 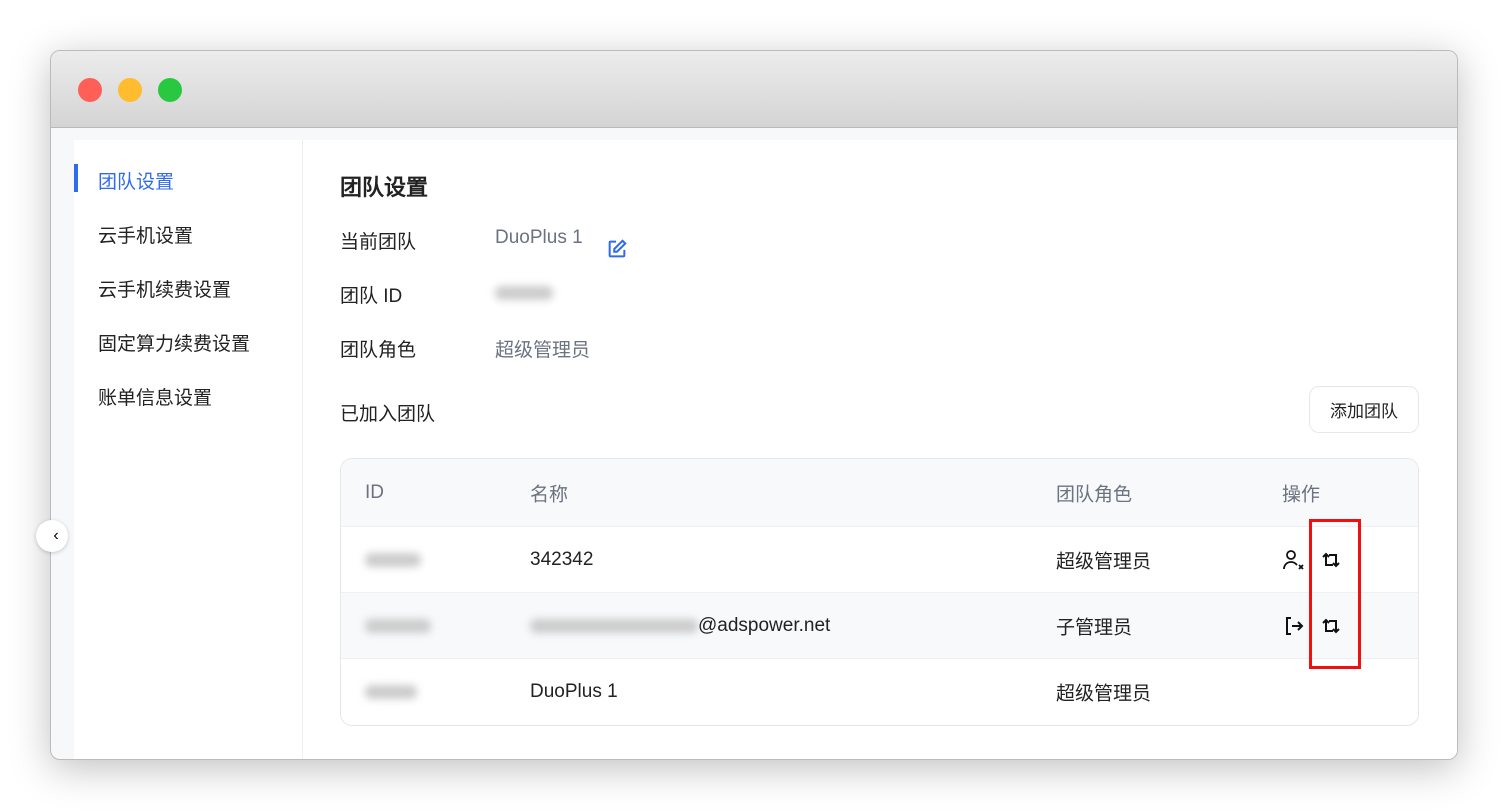 I want to click on highlight-box, so click(x=1335, y=594).